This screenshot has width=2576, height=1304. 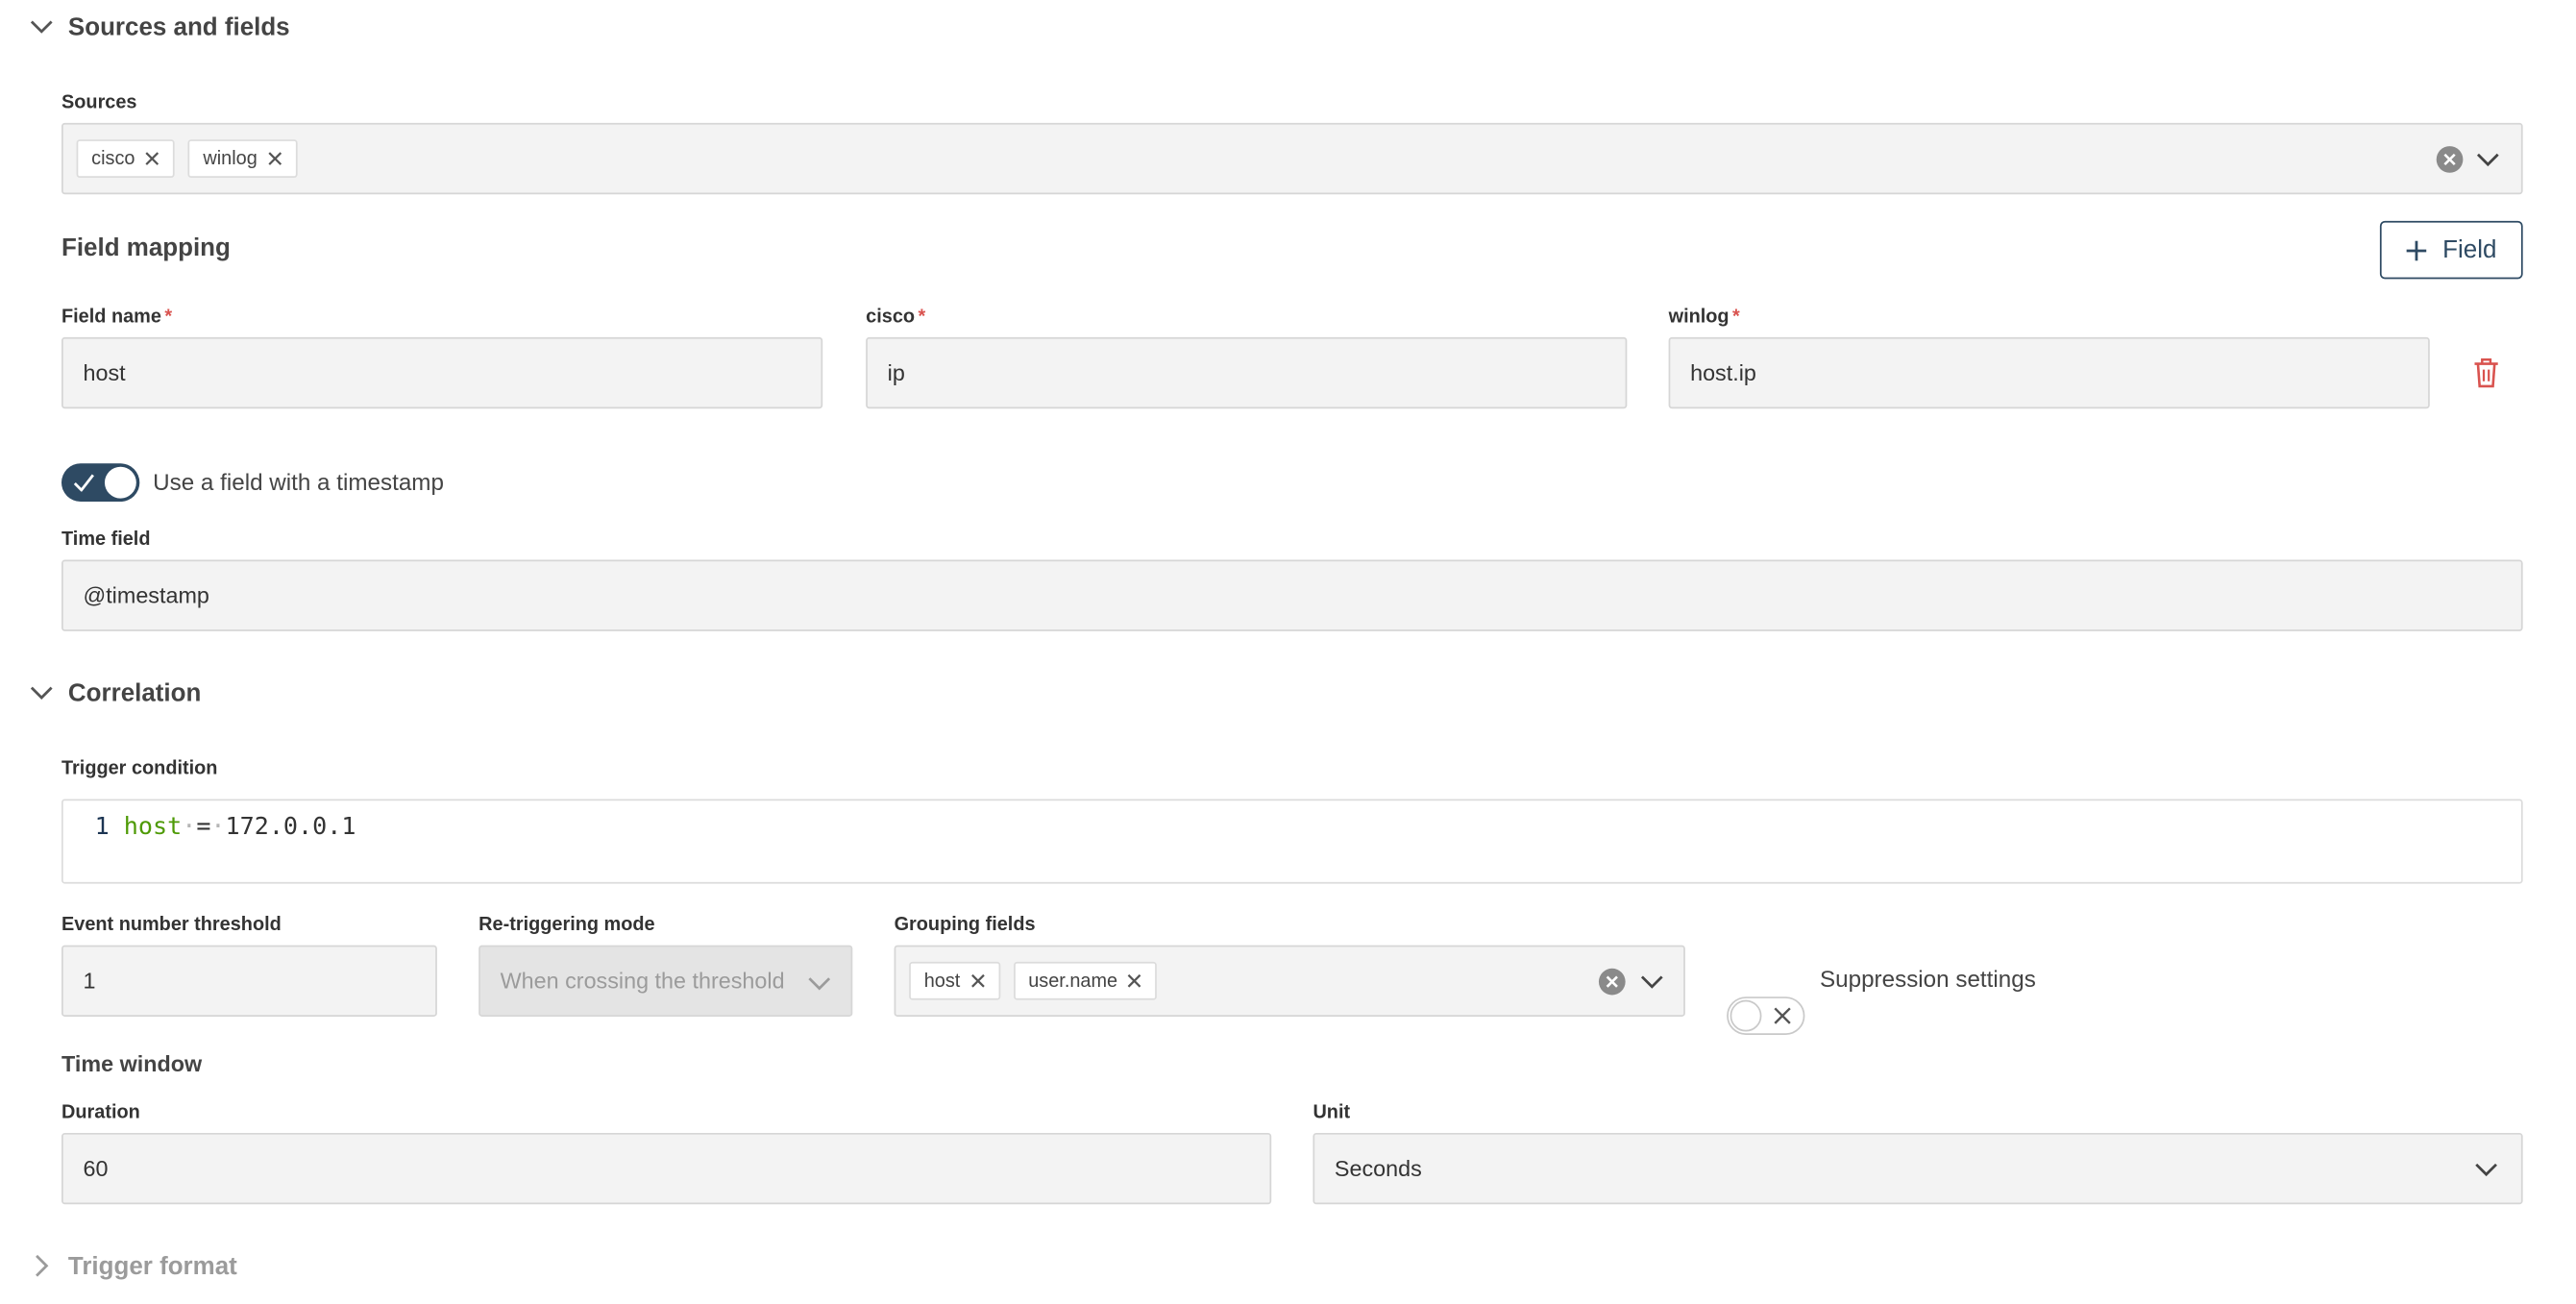 What do you see at coordinates (2469, 249) in the screenshot?
I see `add-field-label: Field` at bounding box center [2469, 249].